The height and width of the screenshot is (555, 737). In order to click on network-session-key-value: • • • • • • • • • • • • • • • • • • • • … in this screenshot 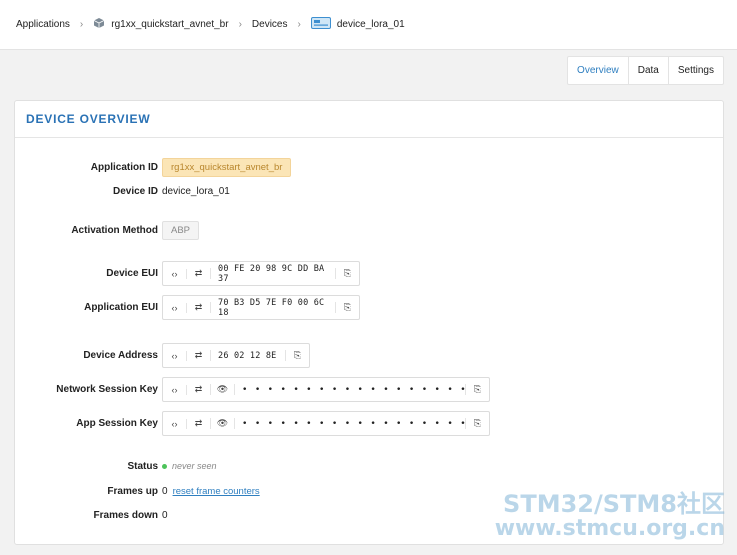, I will do `click(353, 389)`.